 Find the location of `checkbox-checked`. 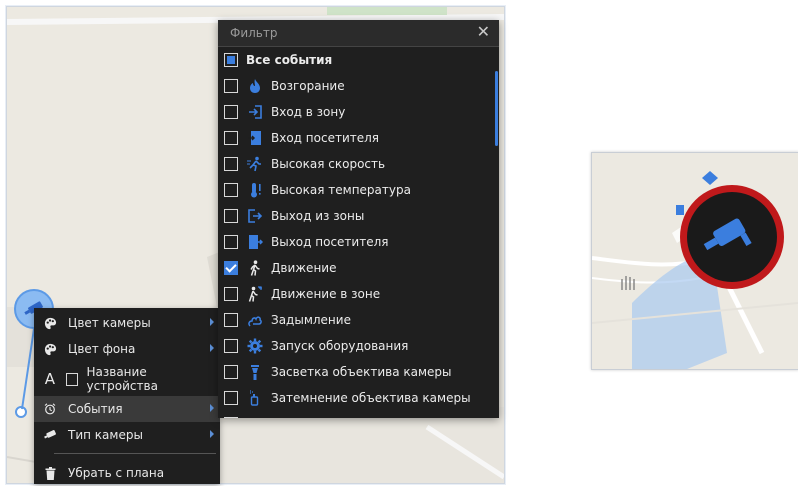

checkbox-checked is located at coordinates (231, 268).